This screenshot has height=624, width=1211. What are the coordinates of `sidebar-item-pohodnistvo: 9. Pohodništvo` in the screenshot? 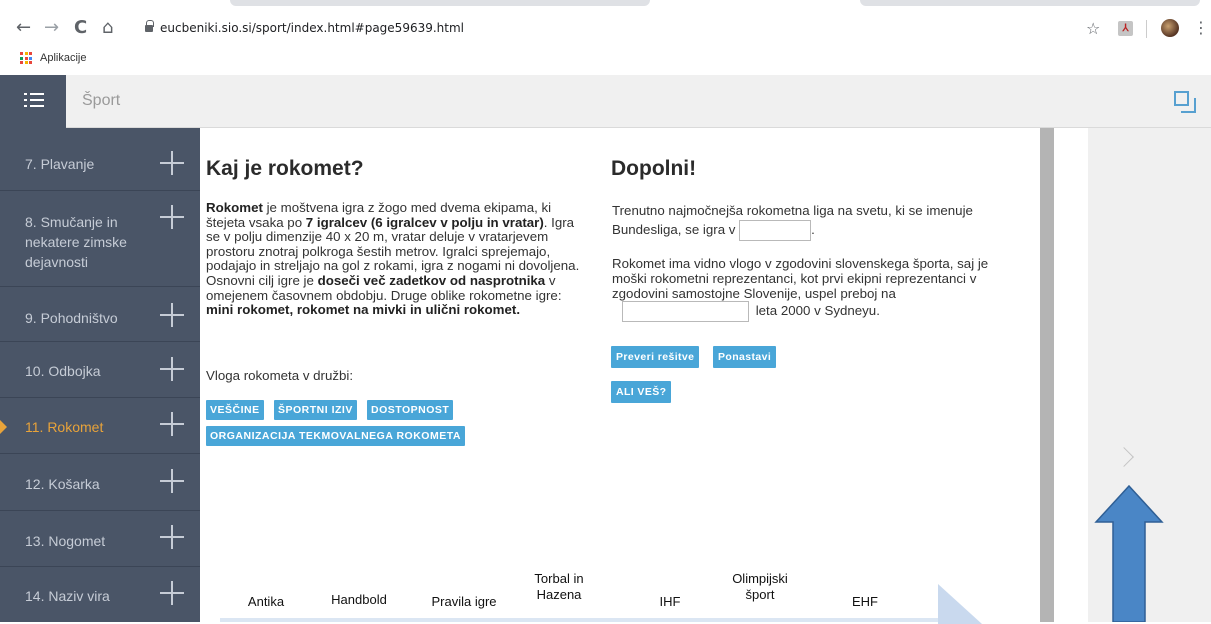 It's located at (100, 314).